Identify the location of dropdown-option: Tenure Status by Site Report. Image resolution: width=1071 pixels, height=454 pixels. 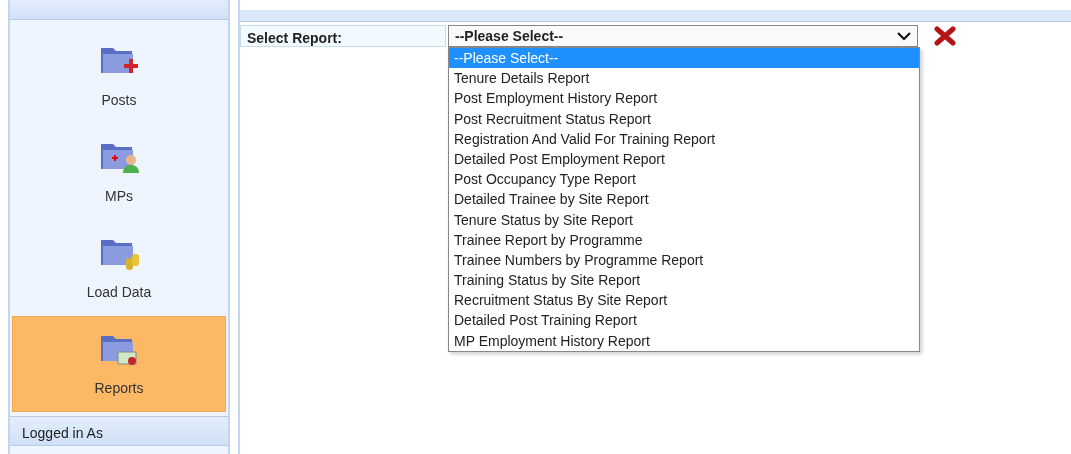
(684, 219).